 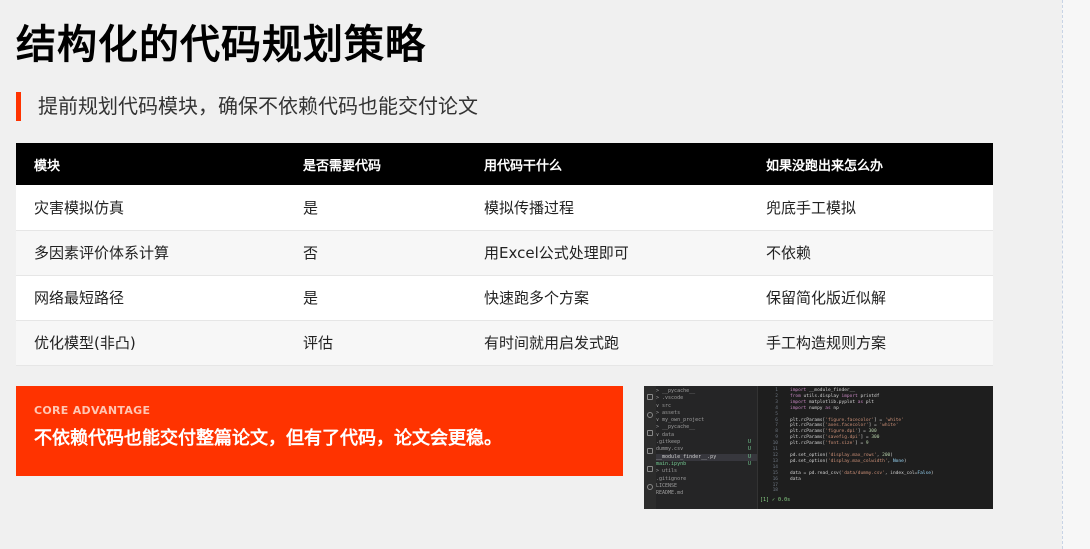 What do you see at coordinates (668, 412) in the screenshot?
I see `explorer-item-label: > assets` at bounding box center [668, 412].